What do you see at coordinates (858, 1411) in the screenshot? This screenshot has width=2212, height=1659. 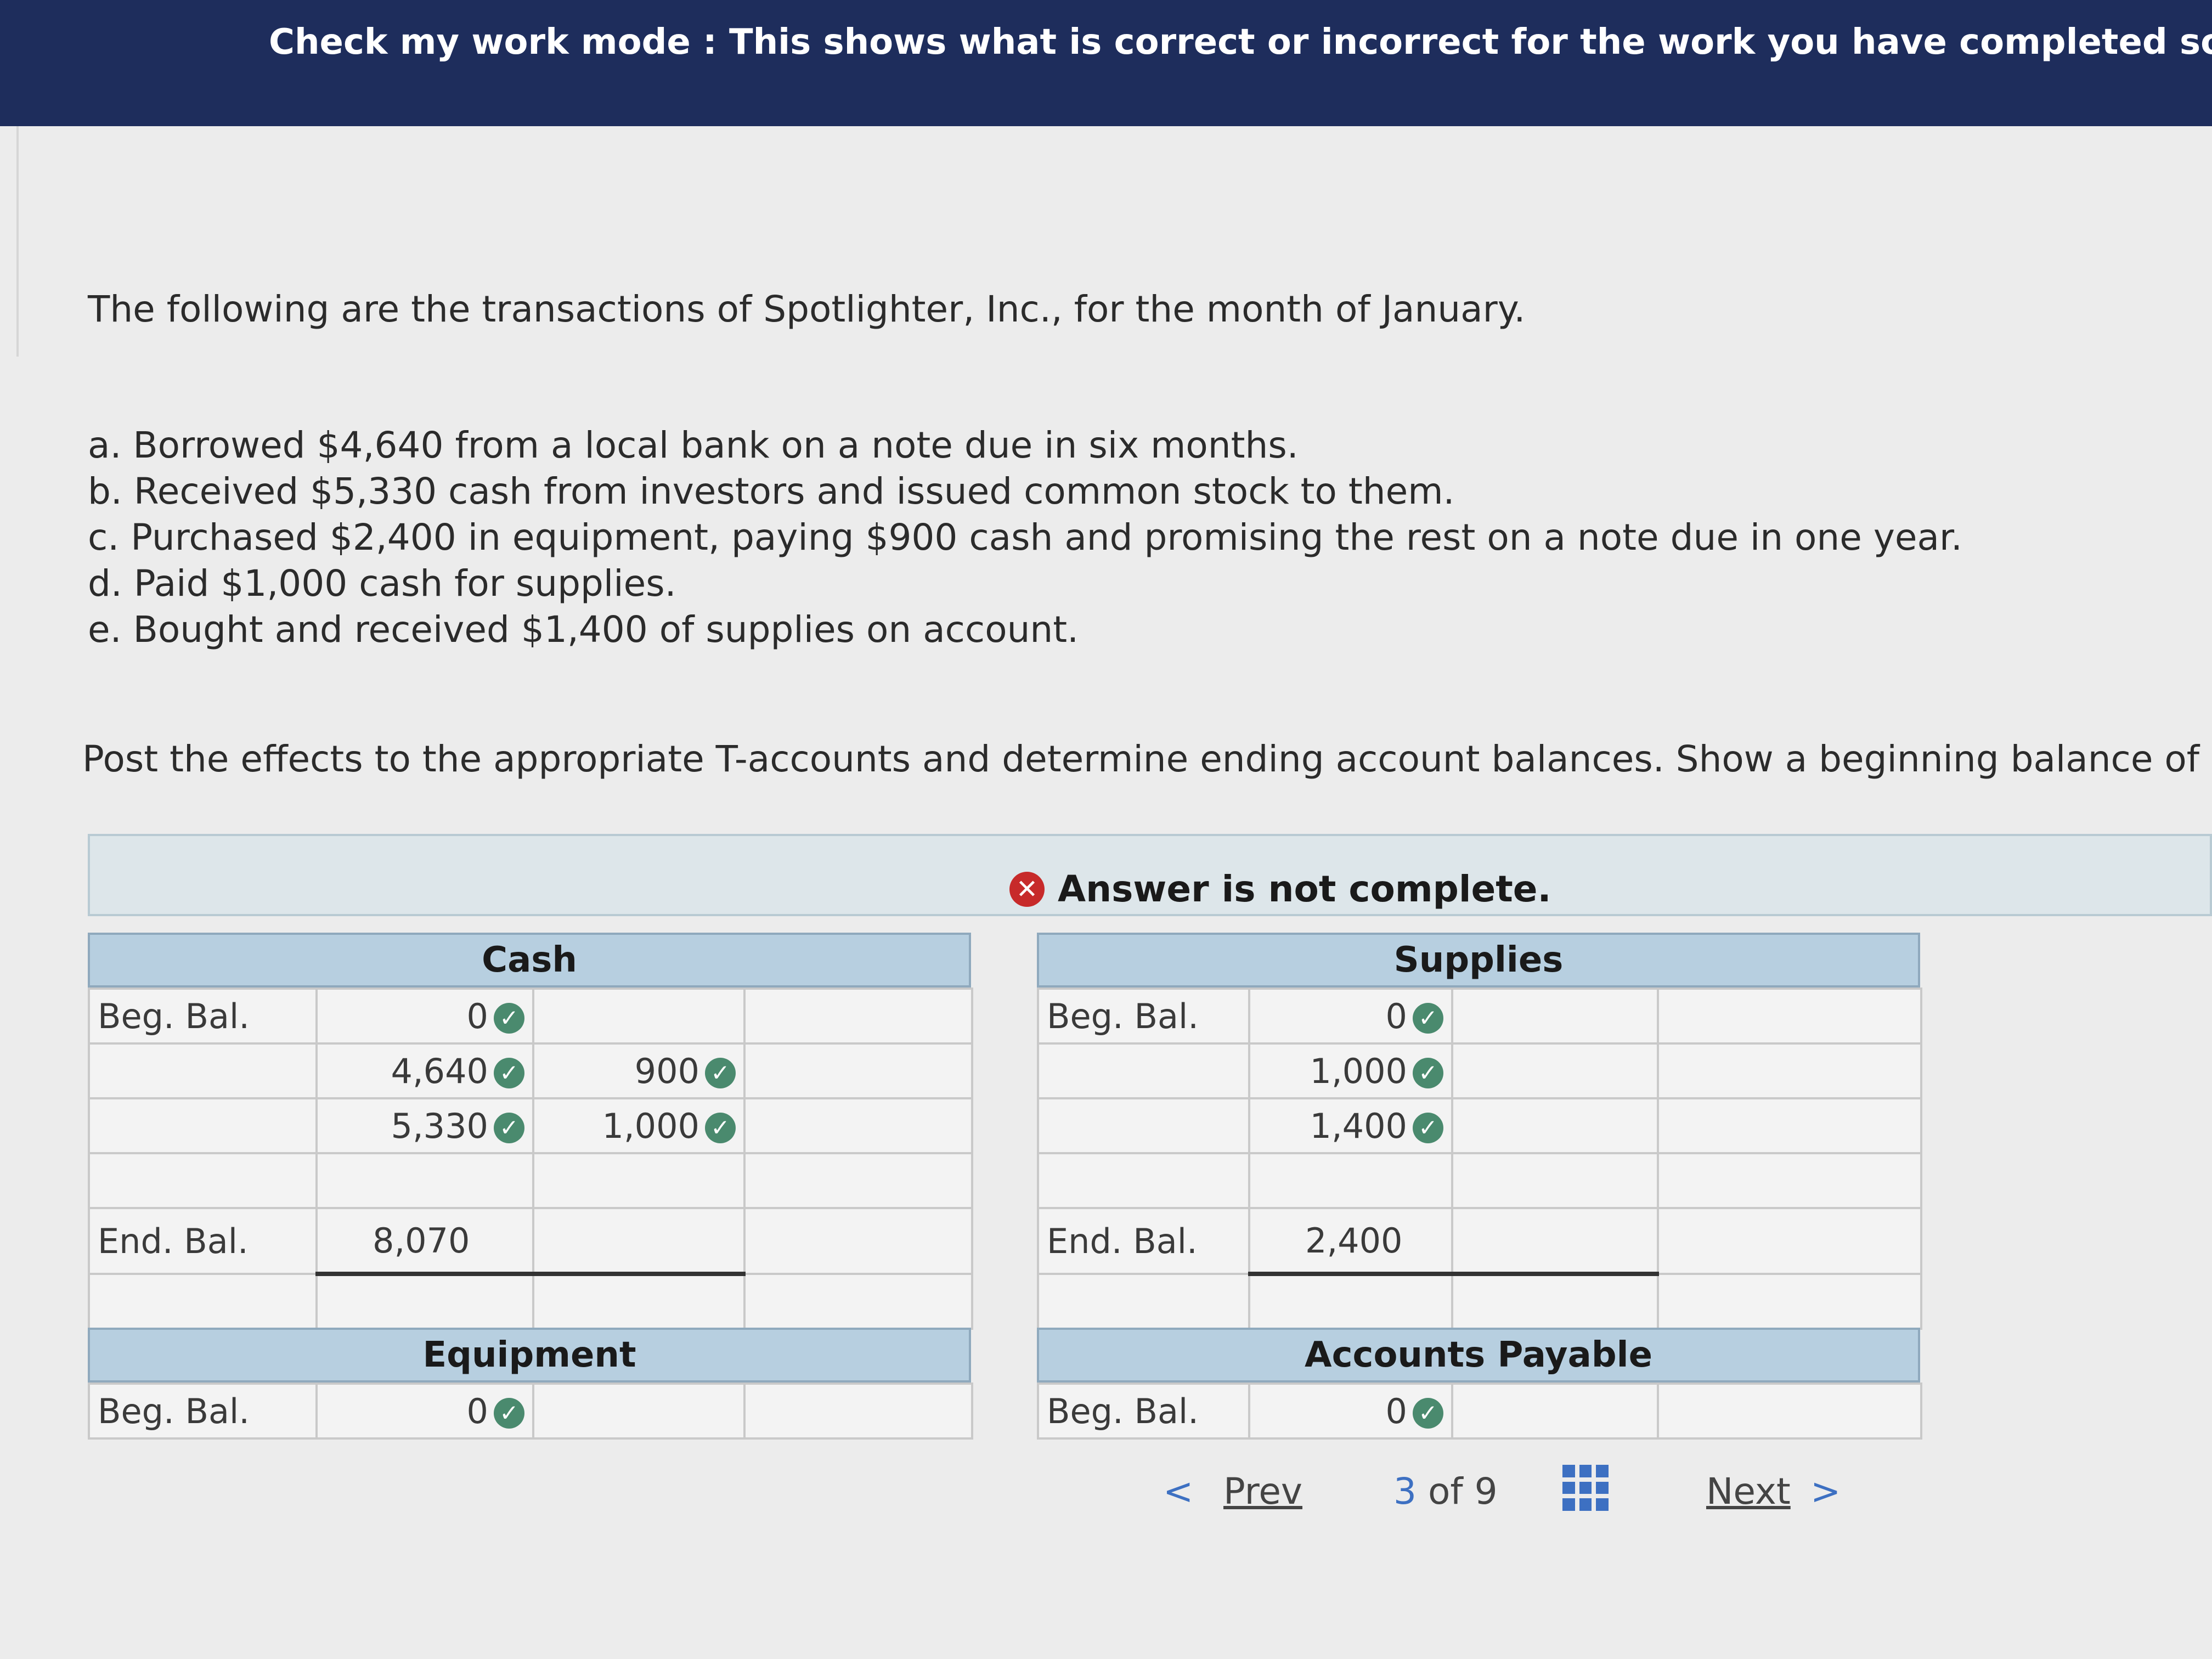 I see `equipment-extra-cell` at bounding box center [858, 1411].